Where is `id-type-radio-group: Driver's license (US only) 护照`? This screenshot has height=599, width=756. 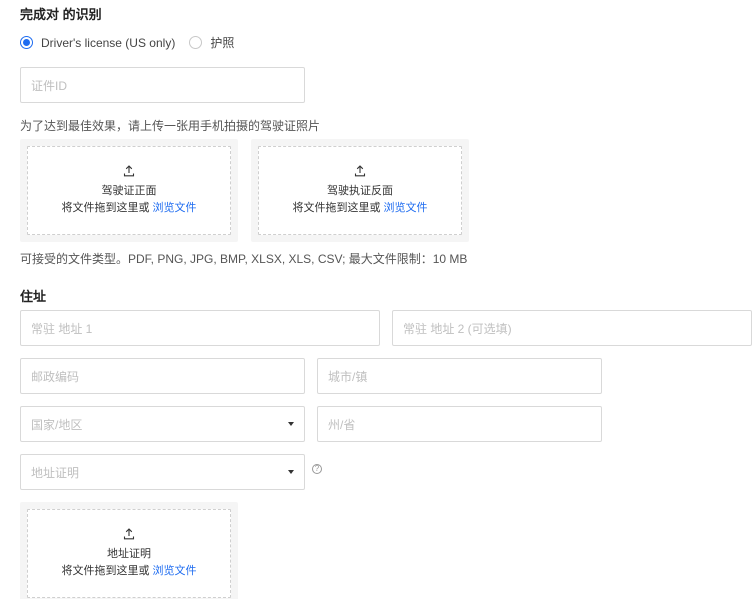
id-type-radio-group: Driver's license (US only) 护照 is located at coordinates (134, 42).